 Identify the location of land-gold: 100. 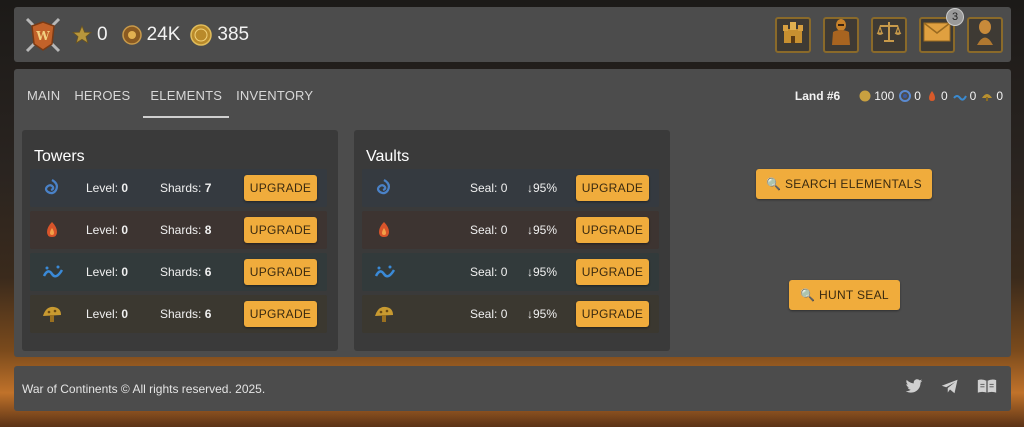
(876, 96).